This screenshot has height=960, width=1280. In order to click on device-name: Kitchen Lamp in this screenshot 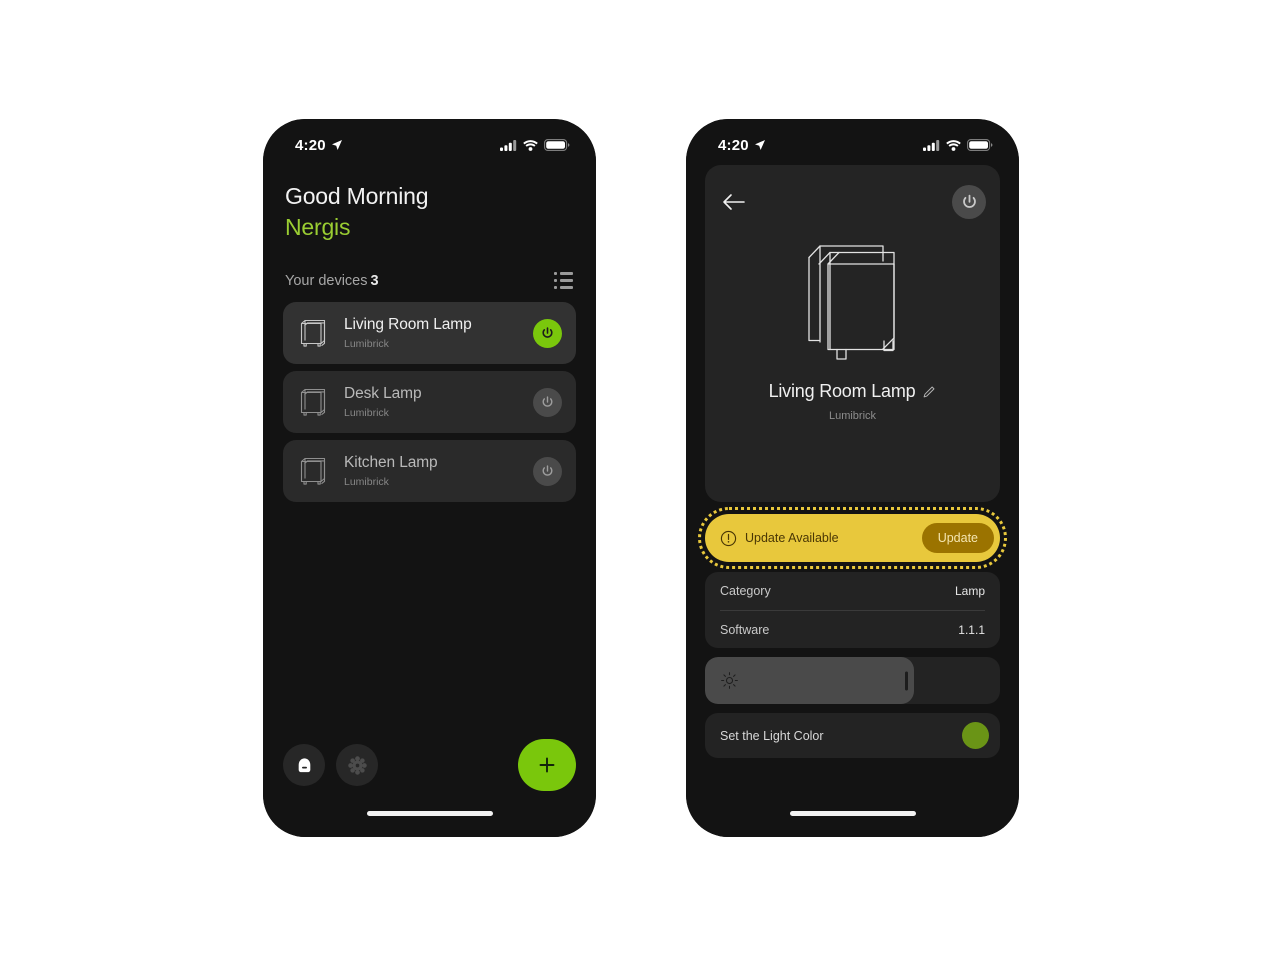, I will do `click(391, 463)`.